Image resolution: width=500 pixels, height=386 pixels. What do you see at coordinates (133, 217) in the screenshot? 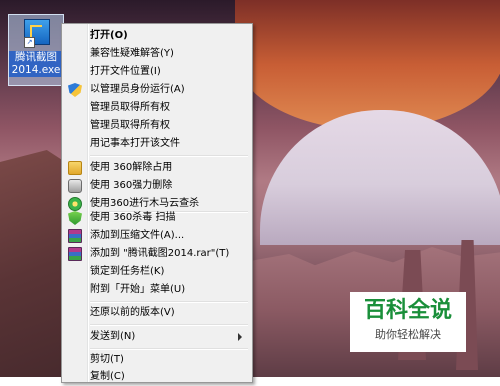
I see `menu-item-label: 使用 360杀毒 扫描` at bounding box center [133, 217].